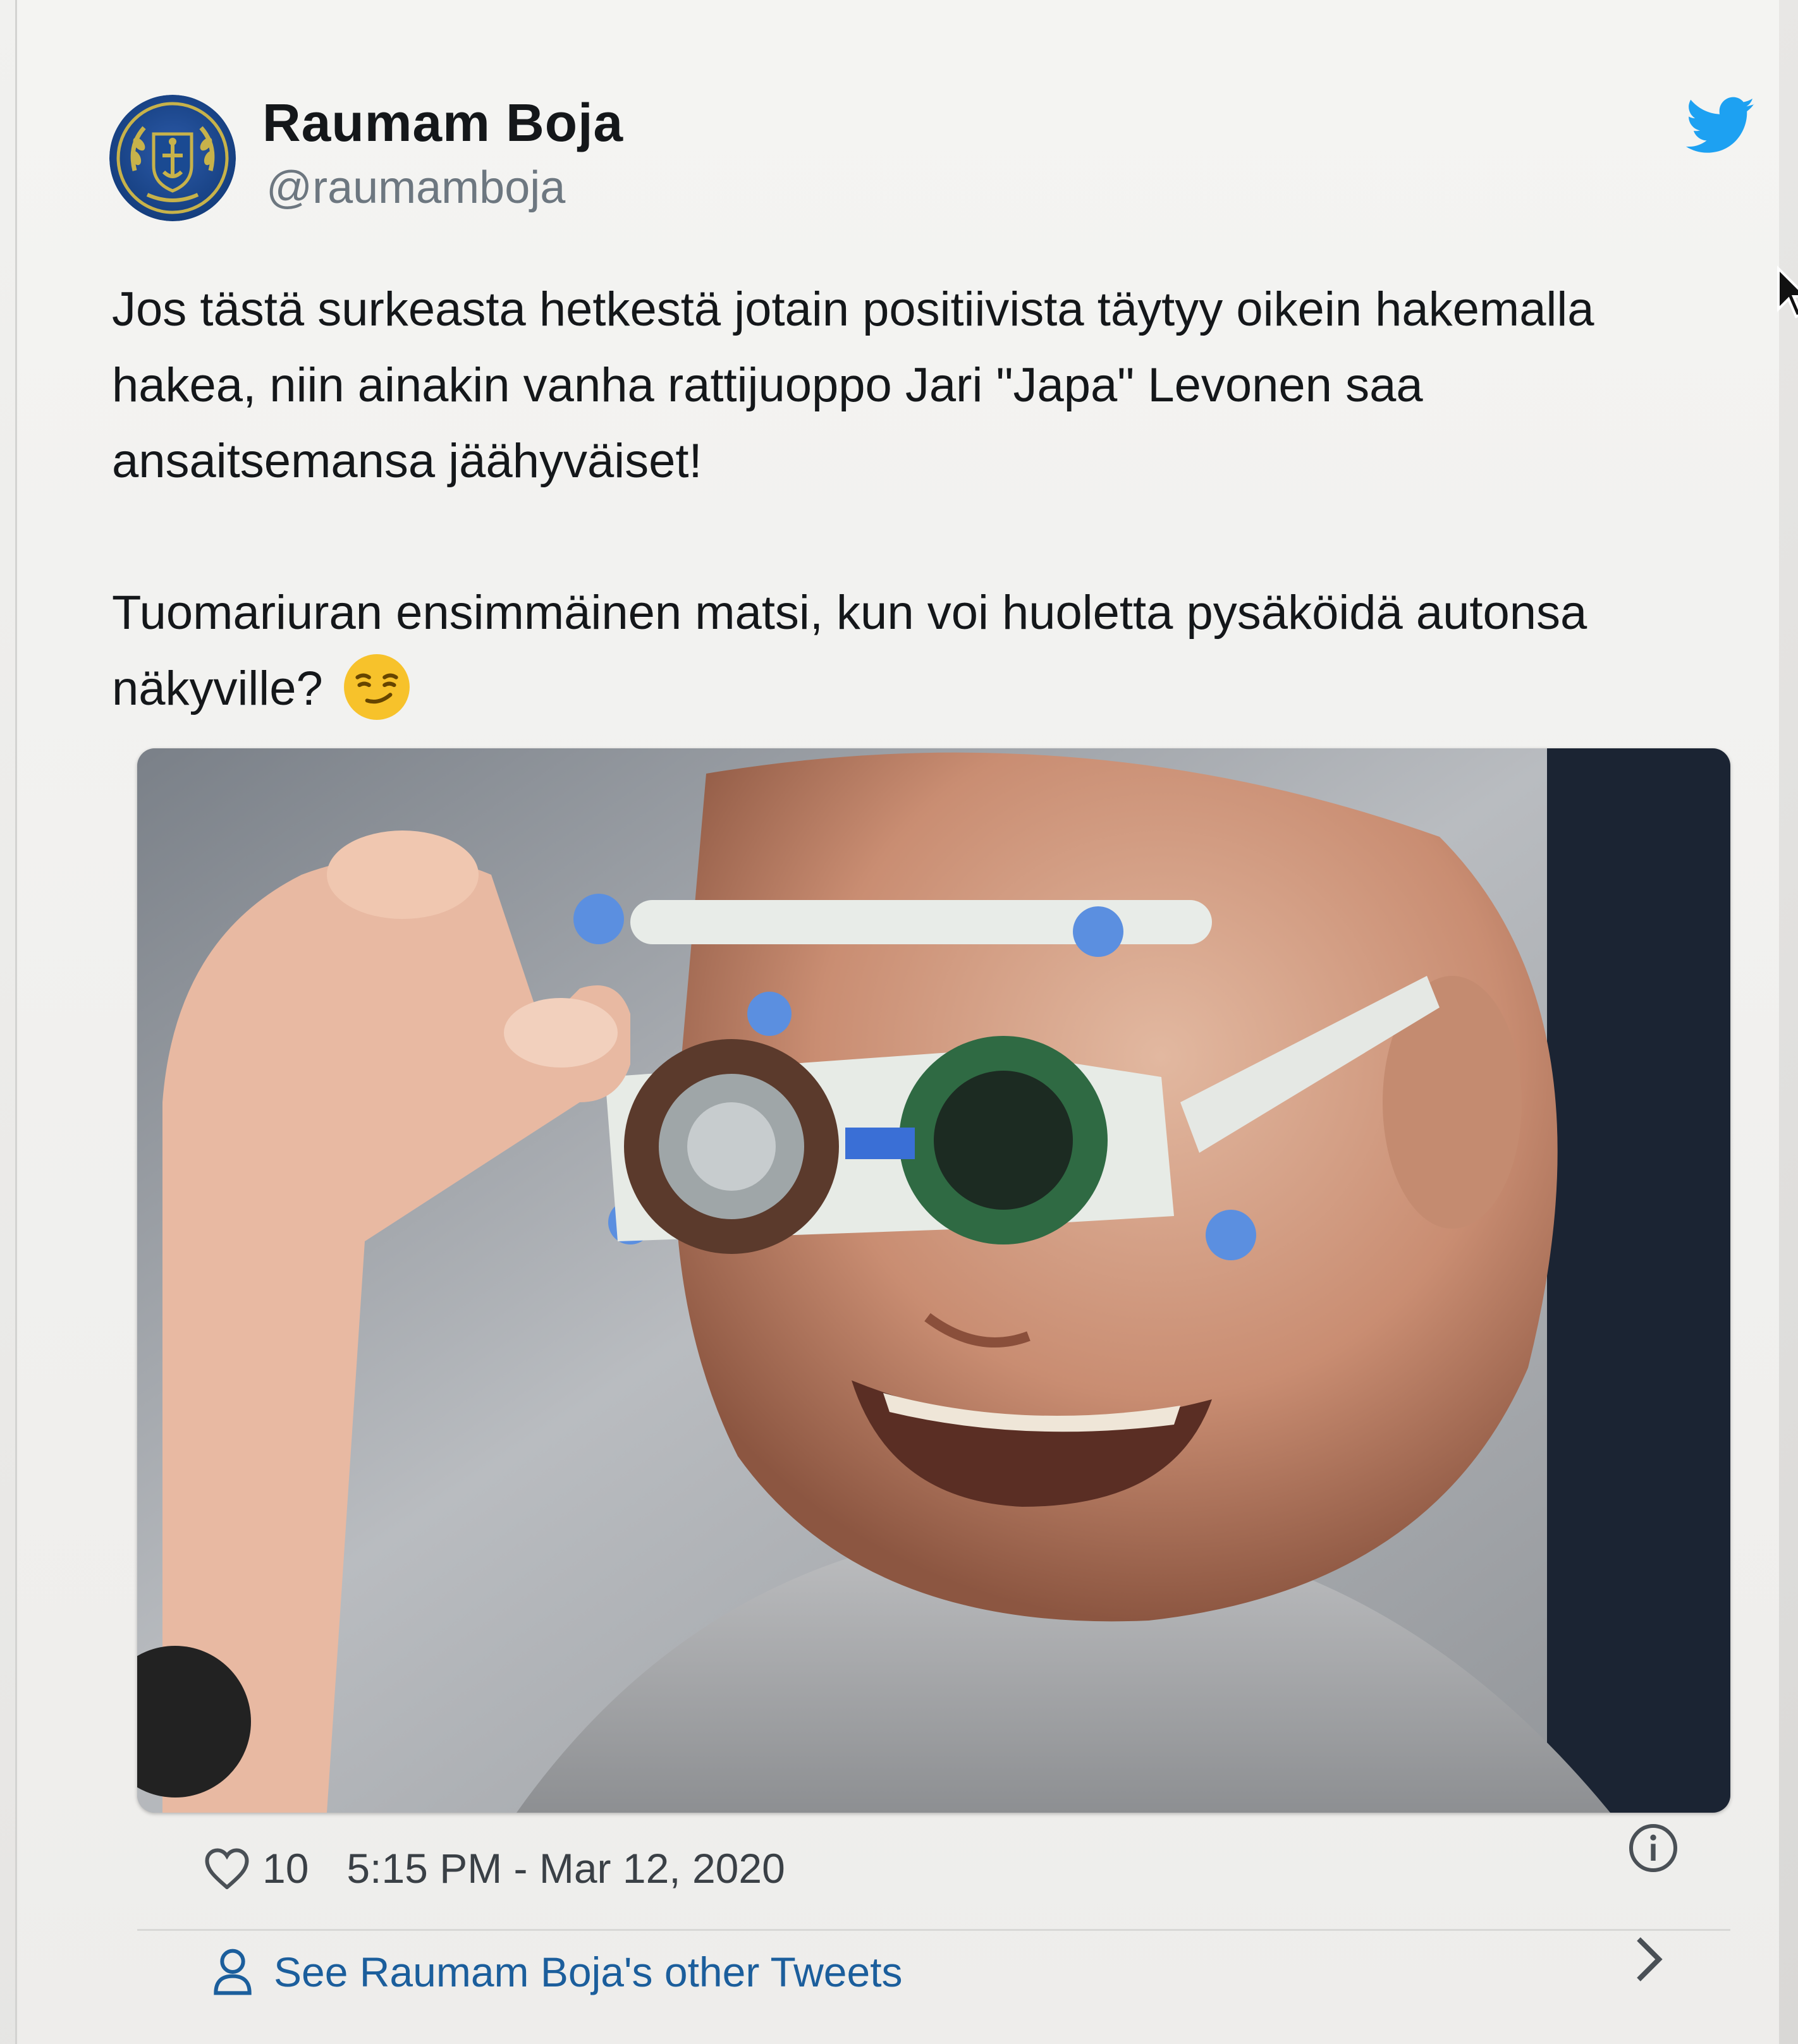  I want to click on see-other-tweets-label: See Raumam Boja's other Tweets, so click(588, 1972).